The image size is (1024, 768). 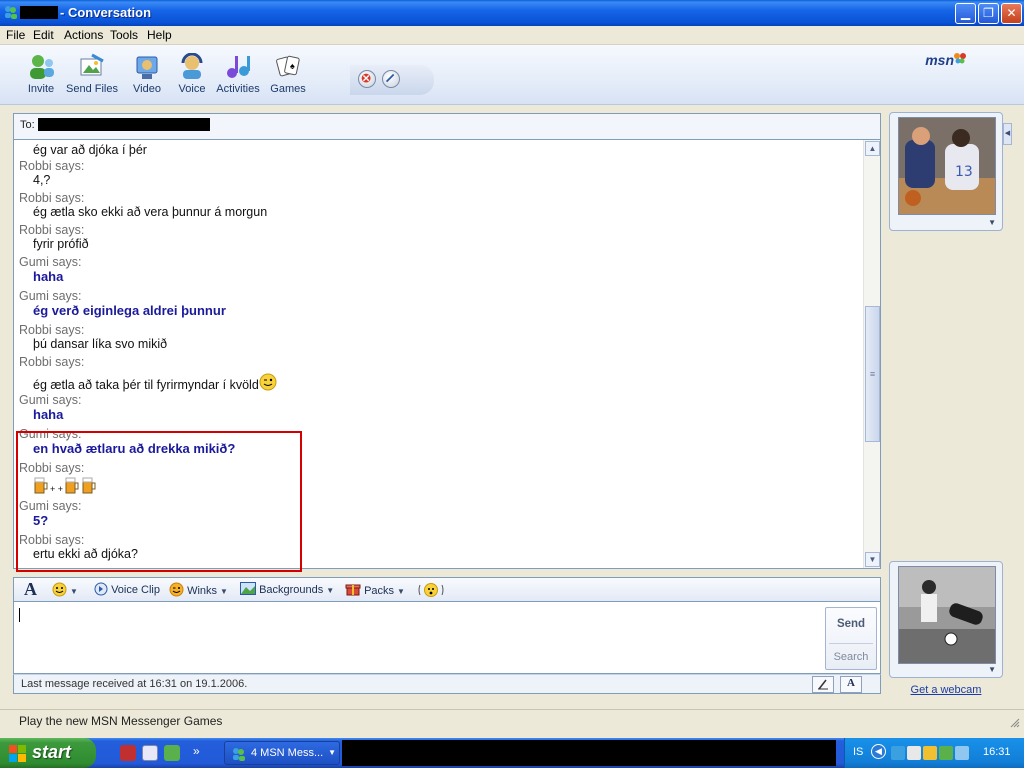 I want to click on scroll-up-arrow: ▲, so click(x=872, y=148).